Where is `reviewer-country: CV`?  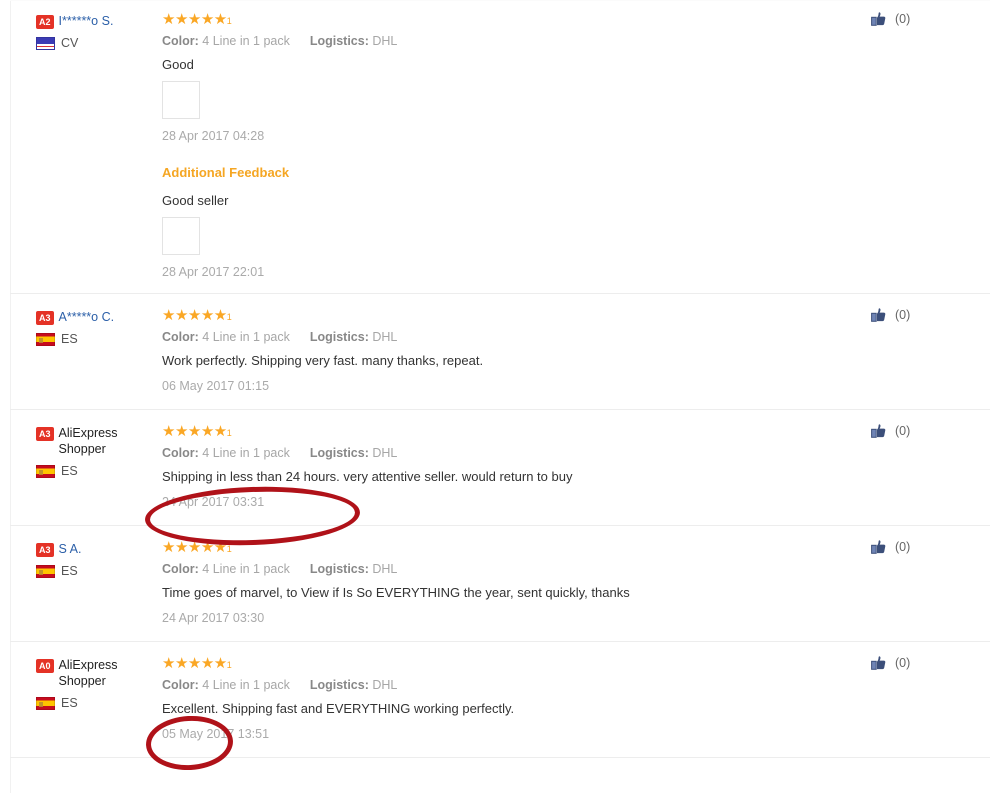 reviewer-country: CV is located at coordinates (99, 43).